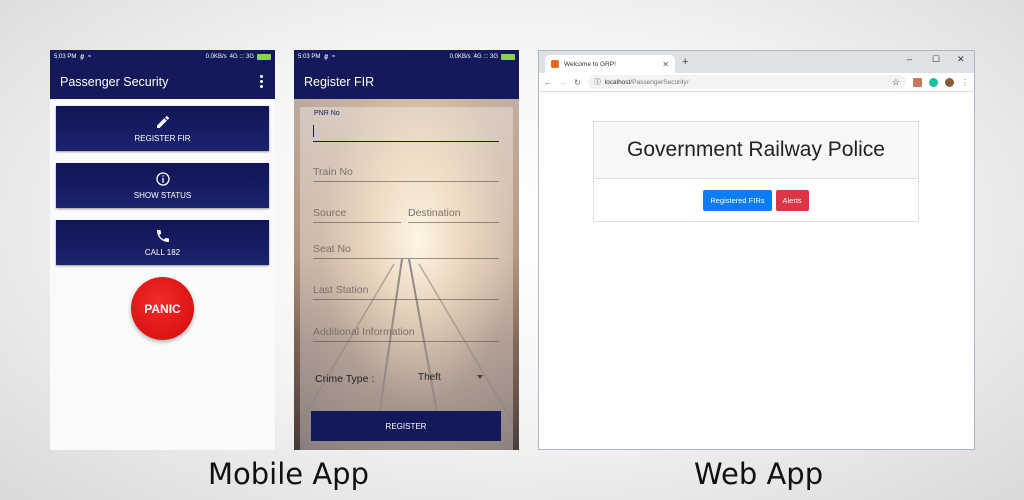 This screenshot has height=500, width=1024. Describe the element at coordinates (429, 377) in the screenshot. I see `crime-type-value: Theft` at that location.